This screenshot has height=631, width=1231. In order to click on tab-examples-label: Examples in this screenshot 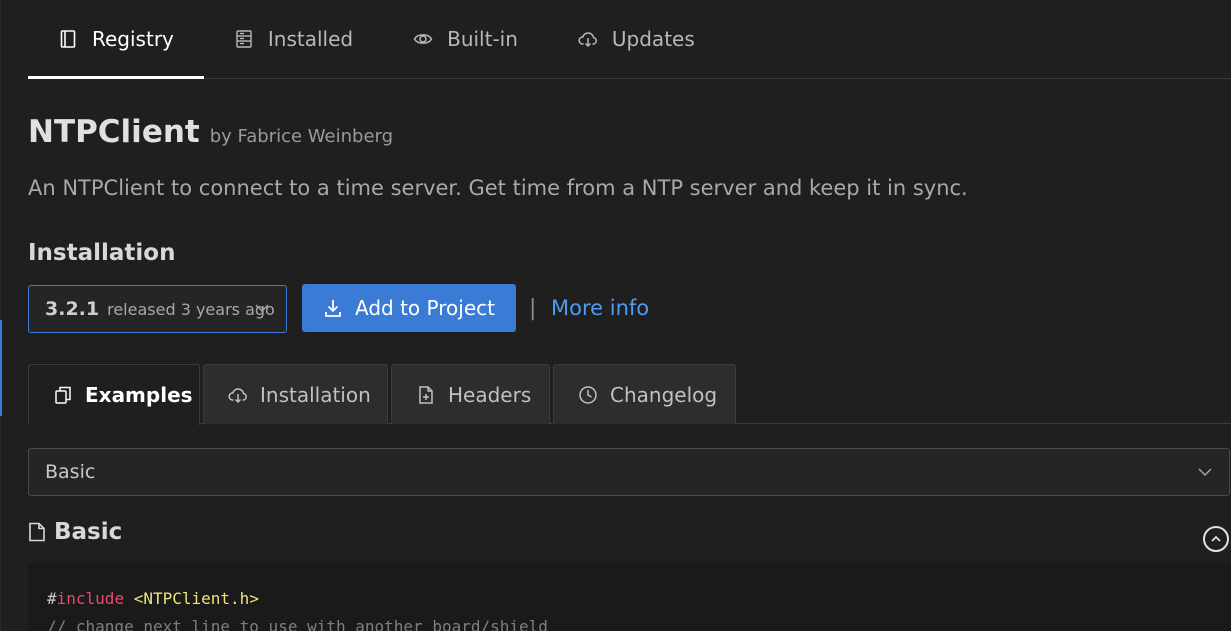, I will do `click(139, 395)`.